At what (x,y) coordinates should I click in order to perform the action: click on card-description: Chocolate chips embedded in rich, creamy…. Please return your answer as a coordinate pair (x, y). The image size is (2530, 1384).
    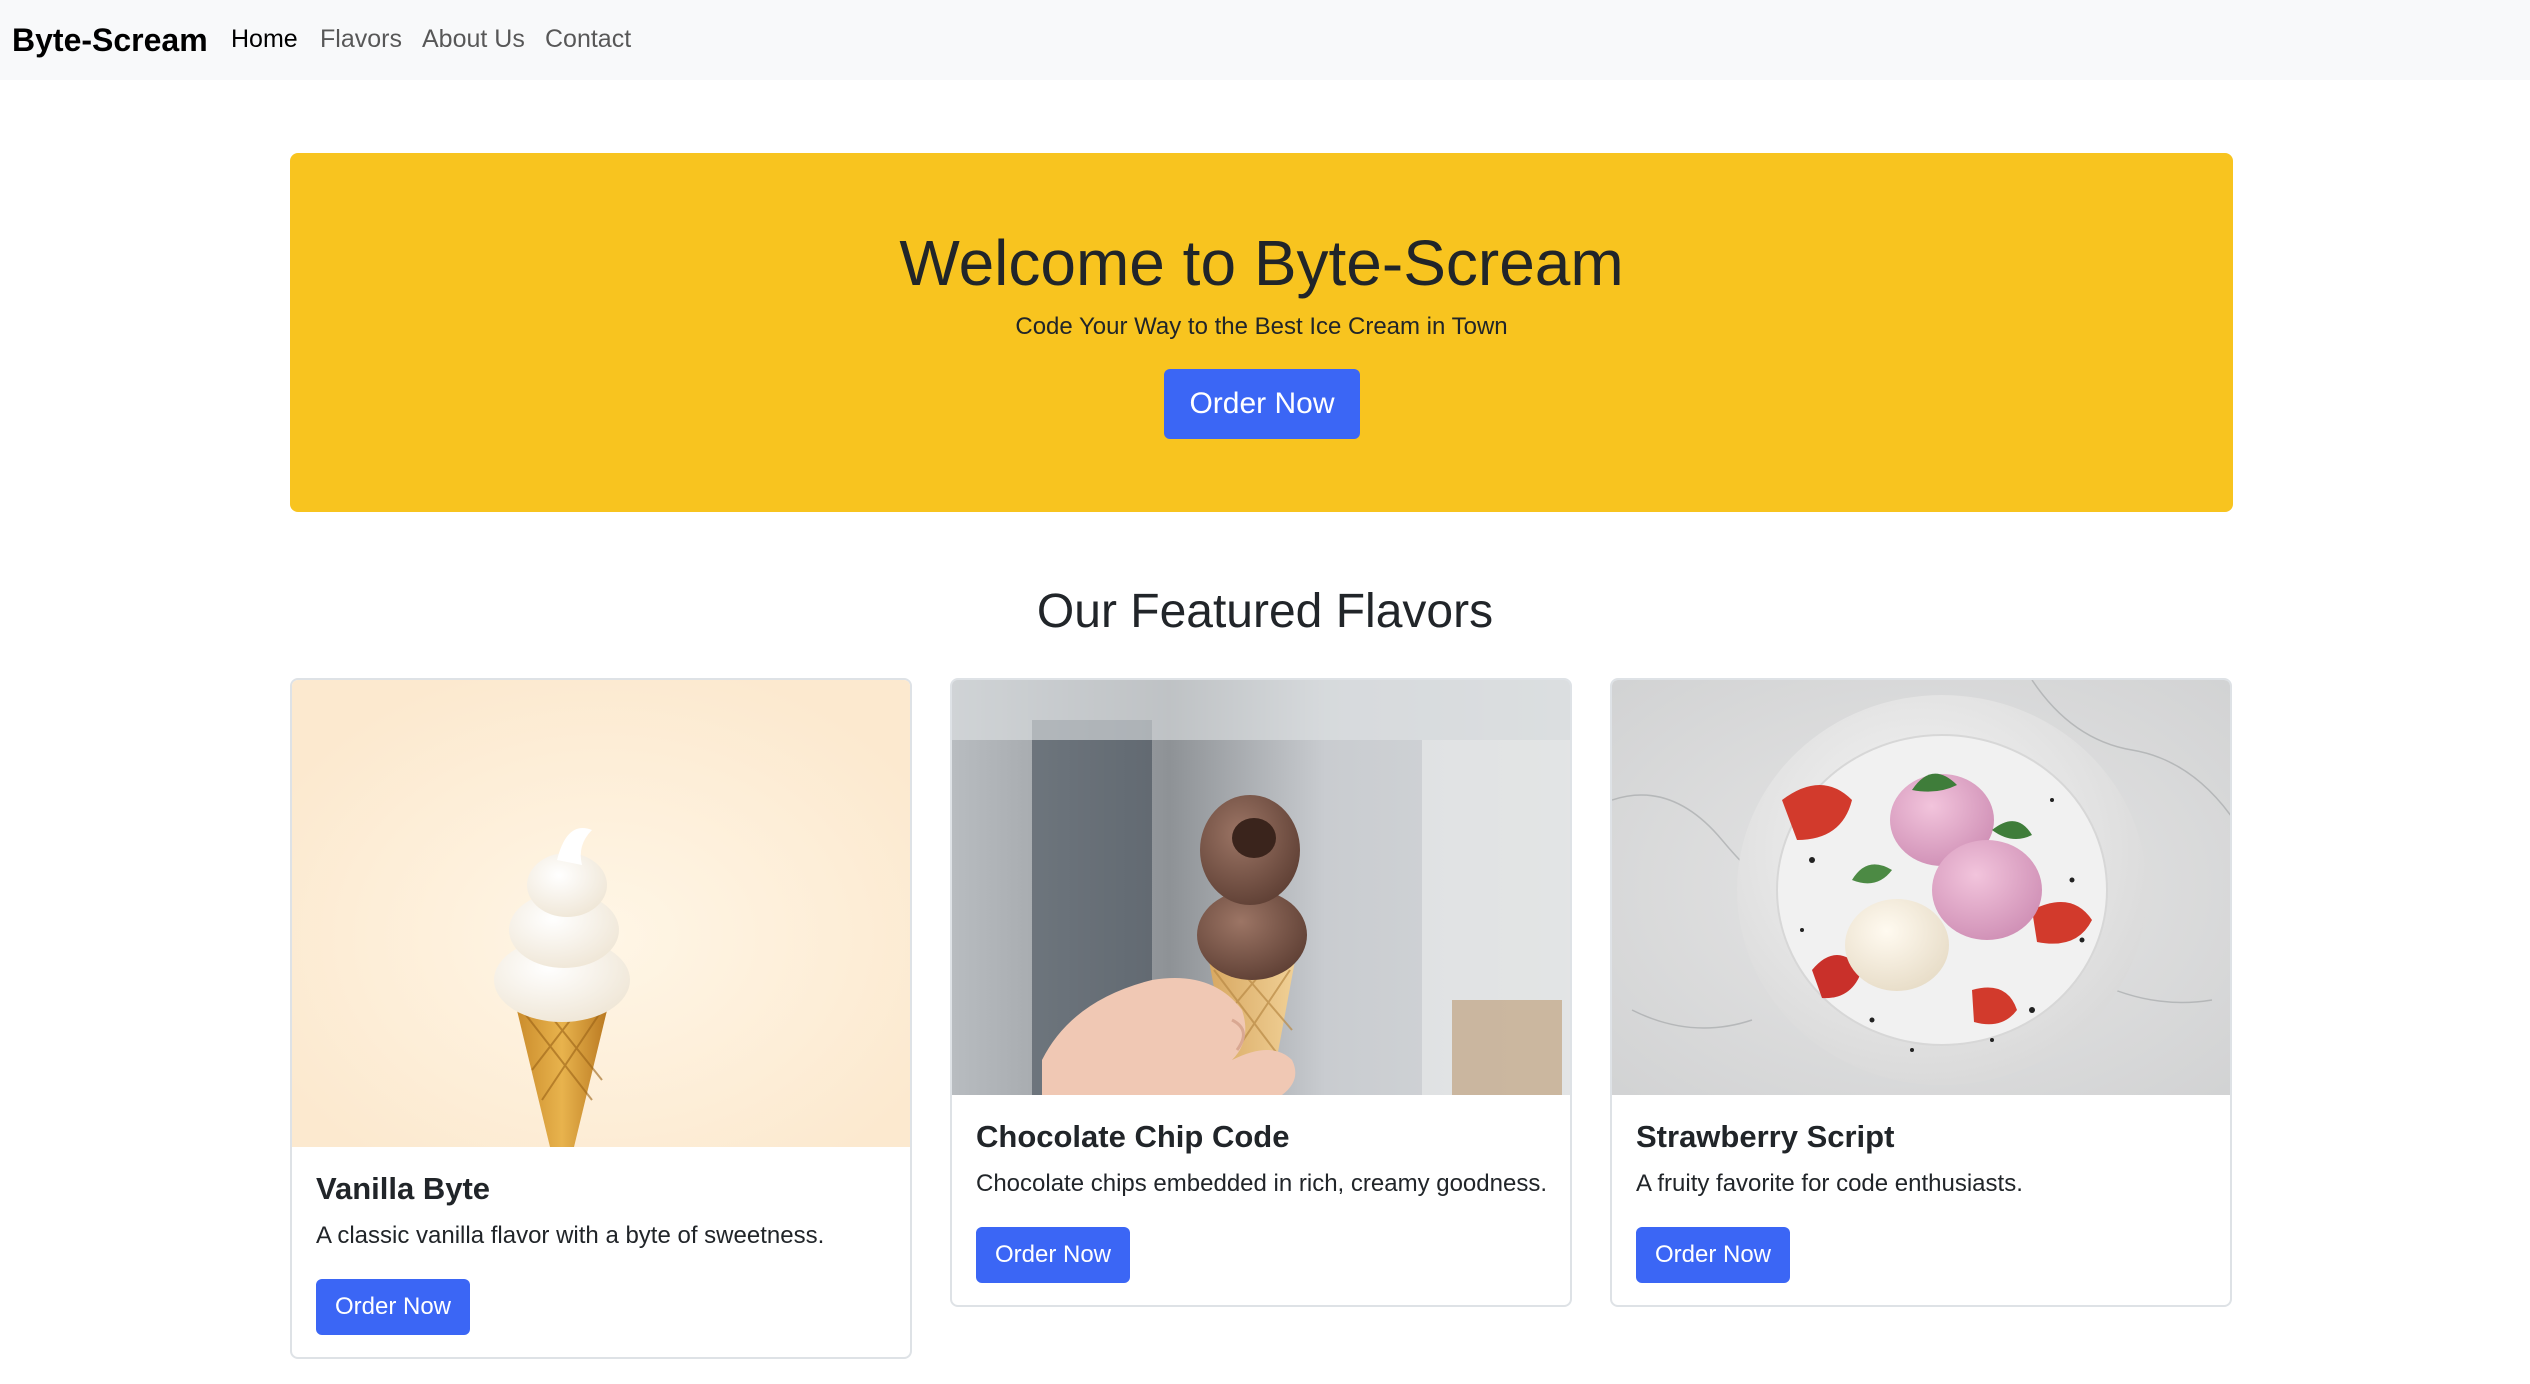
    Looking at the image, I should click on (1261, 1183).